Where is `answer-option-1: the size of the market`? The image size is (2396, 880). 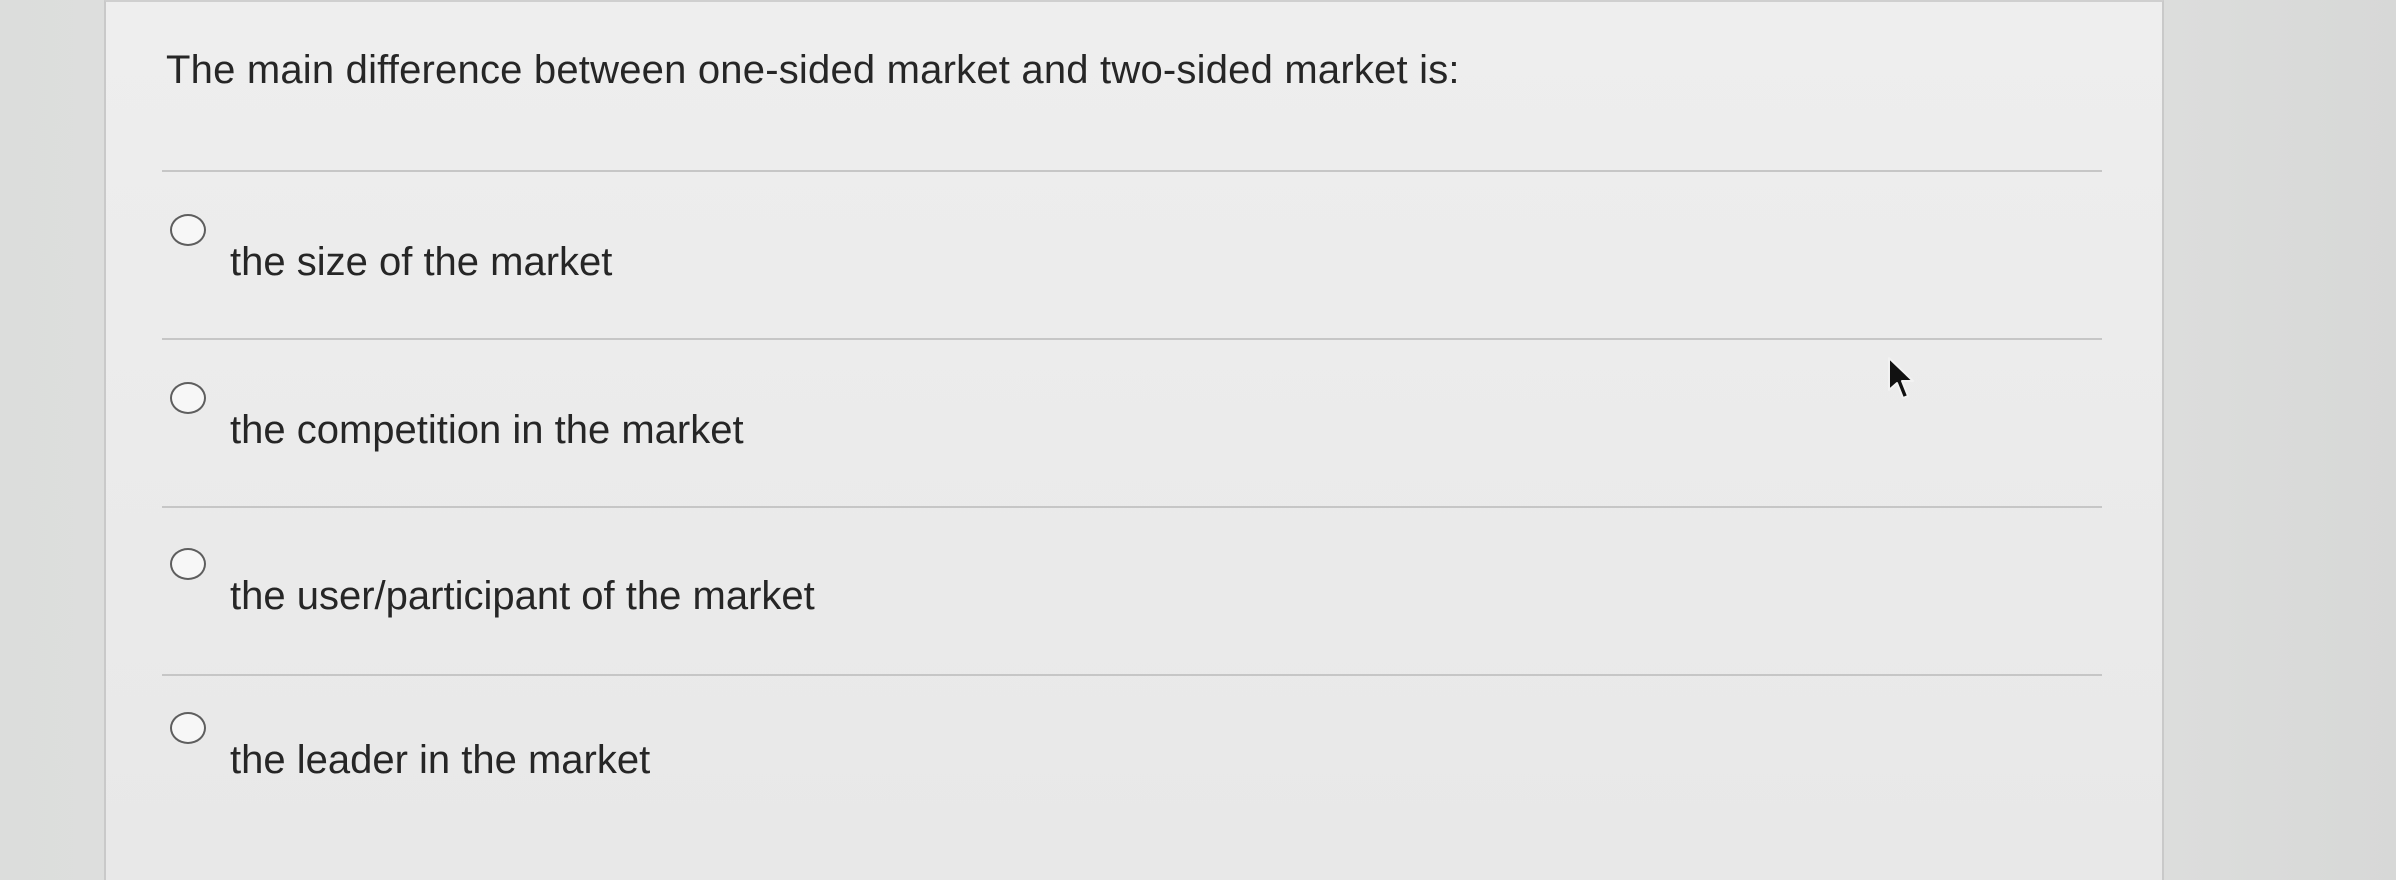
answer-option-1: the size of the market is located at coordinates (970, 259).